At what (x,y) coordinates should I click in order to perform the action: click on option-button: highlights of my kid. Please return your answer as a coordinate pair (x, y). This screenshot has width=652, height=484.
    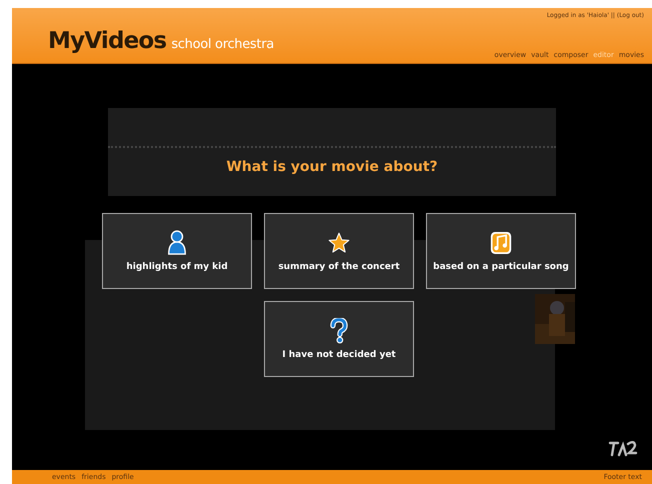
    Looking at the image, I should click on (177, 251).